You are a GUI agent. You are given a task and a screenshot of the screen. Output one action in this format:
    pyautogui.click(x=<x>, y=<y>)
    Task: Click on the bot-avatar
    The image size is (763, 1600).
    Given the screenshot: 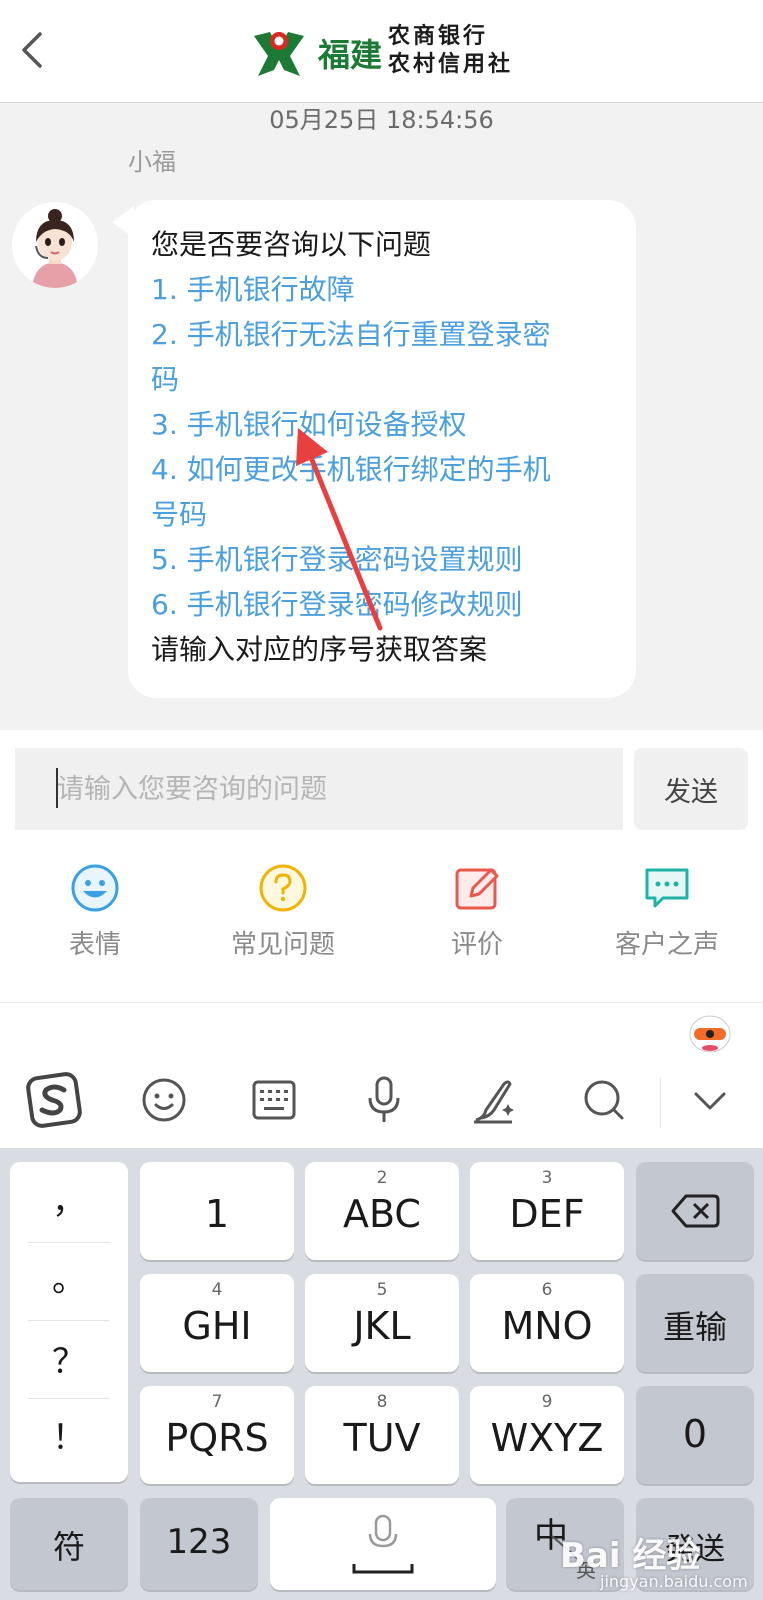 What is the action you would take?
    pyautogui.click(x=55, y=245)
    